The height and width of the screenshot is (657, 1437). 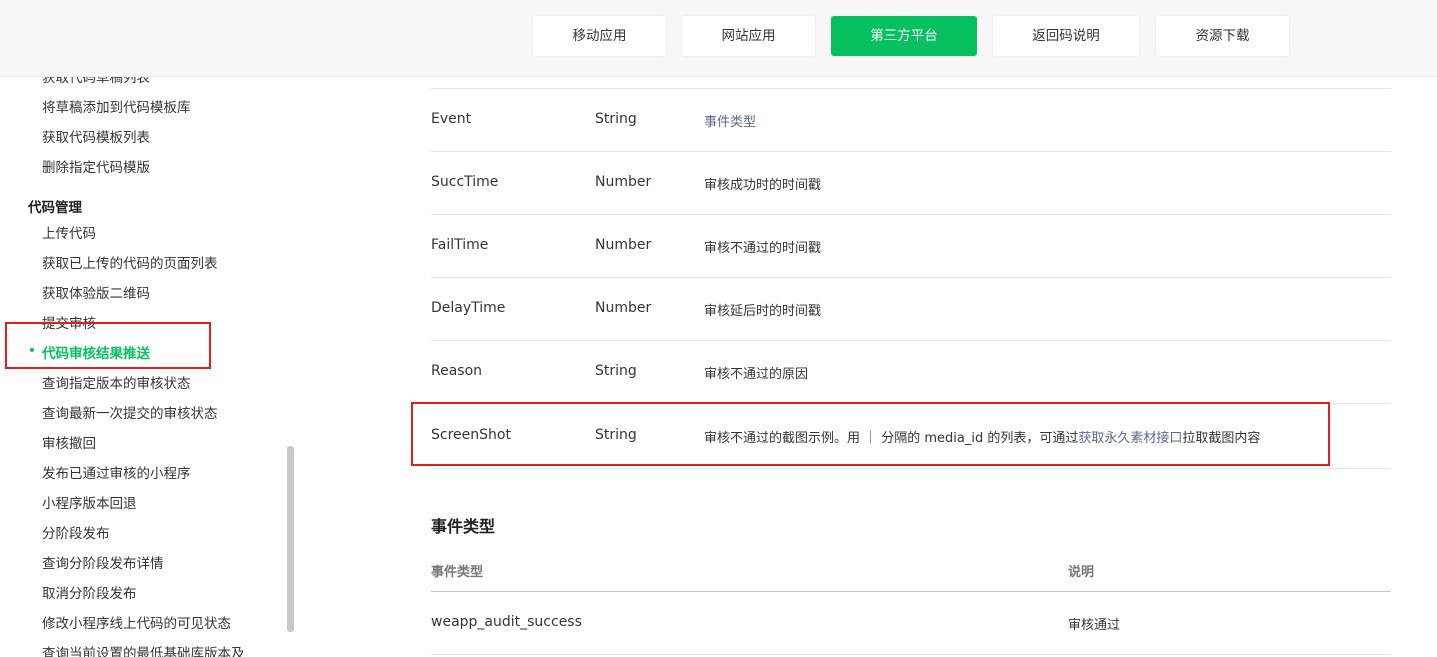 I want to click on tab-return-codes: 返回码说明, so click(x=1066, y=36).